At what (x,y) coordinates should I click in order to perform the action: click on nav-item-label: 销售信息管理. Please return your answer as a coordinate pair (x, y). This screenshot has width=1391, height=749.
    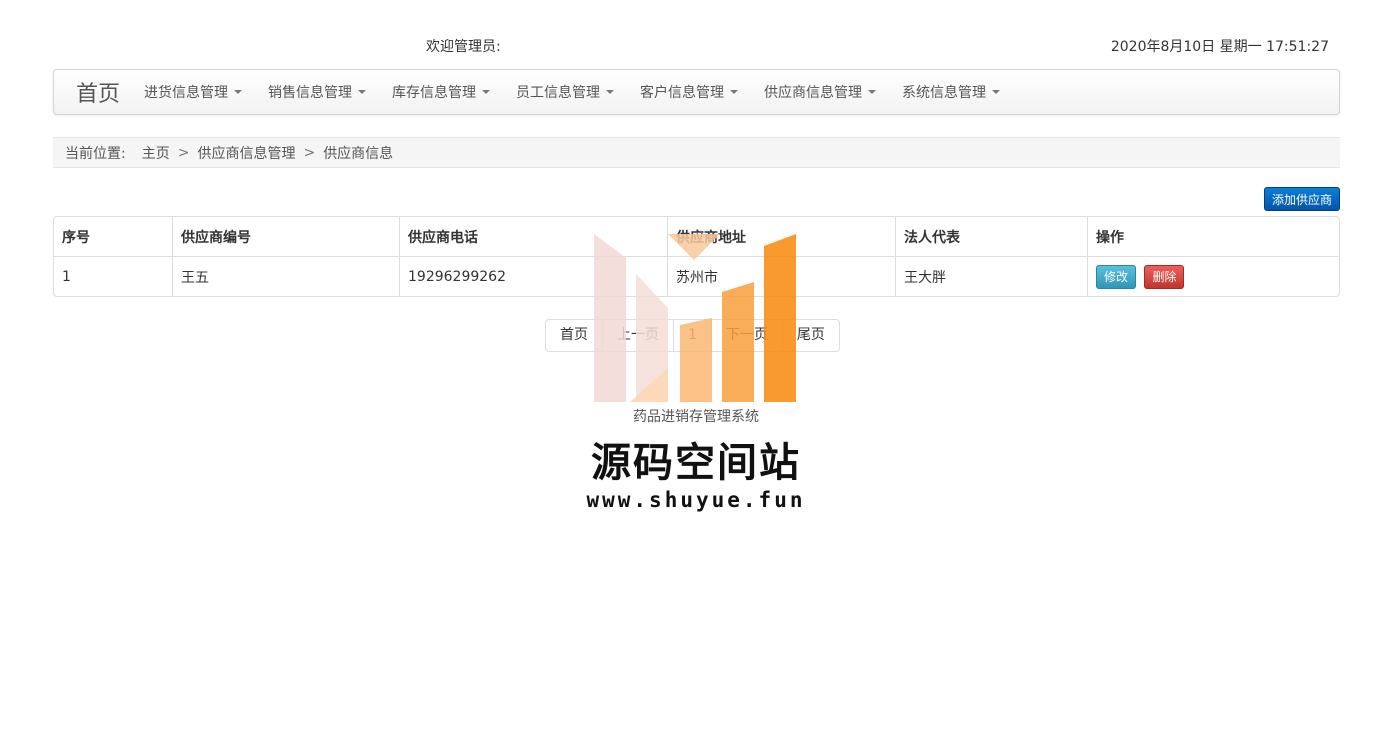
    Looking at the image, I should click on (310, 93).